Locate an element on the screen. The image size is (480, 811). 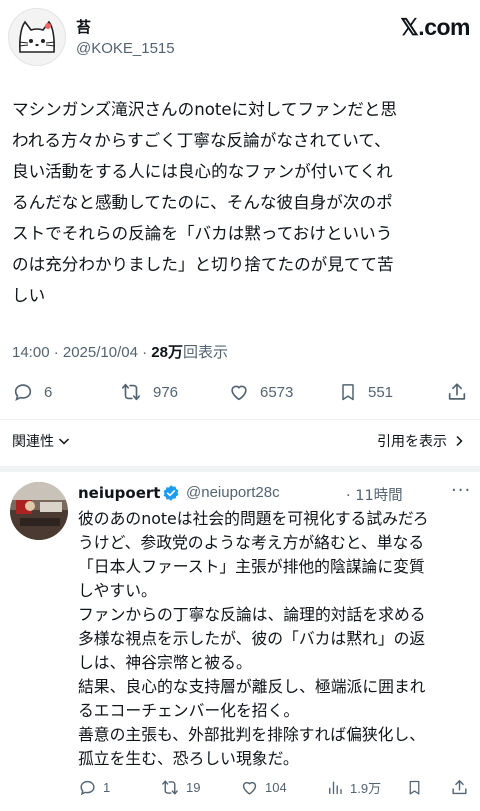
views-count: 28万 is located at coordinates (167, 352).